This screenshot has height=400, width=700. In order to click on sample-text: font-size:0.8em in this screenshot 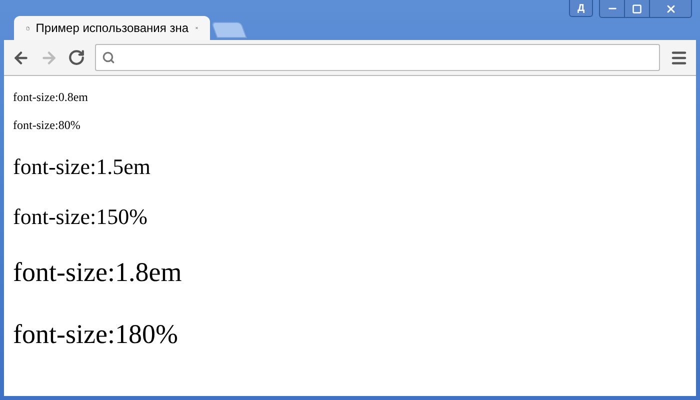, I will do `click(50, 97)`.